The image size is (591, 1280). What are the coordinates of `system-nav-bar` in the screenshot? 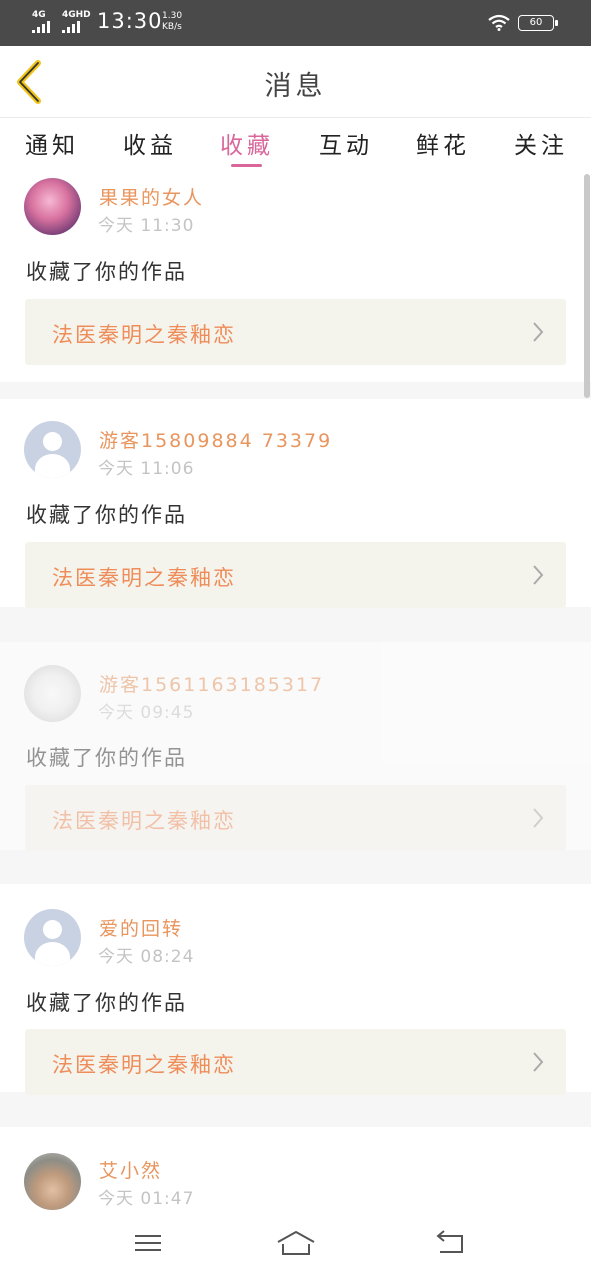 It's located at (295, 1247).